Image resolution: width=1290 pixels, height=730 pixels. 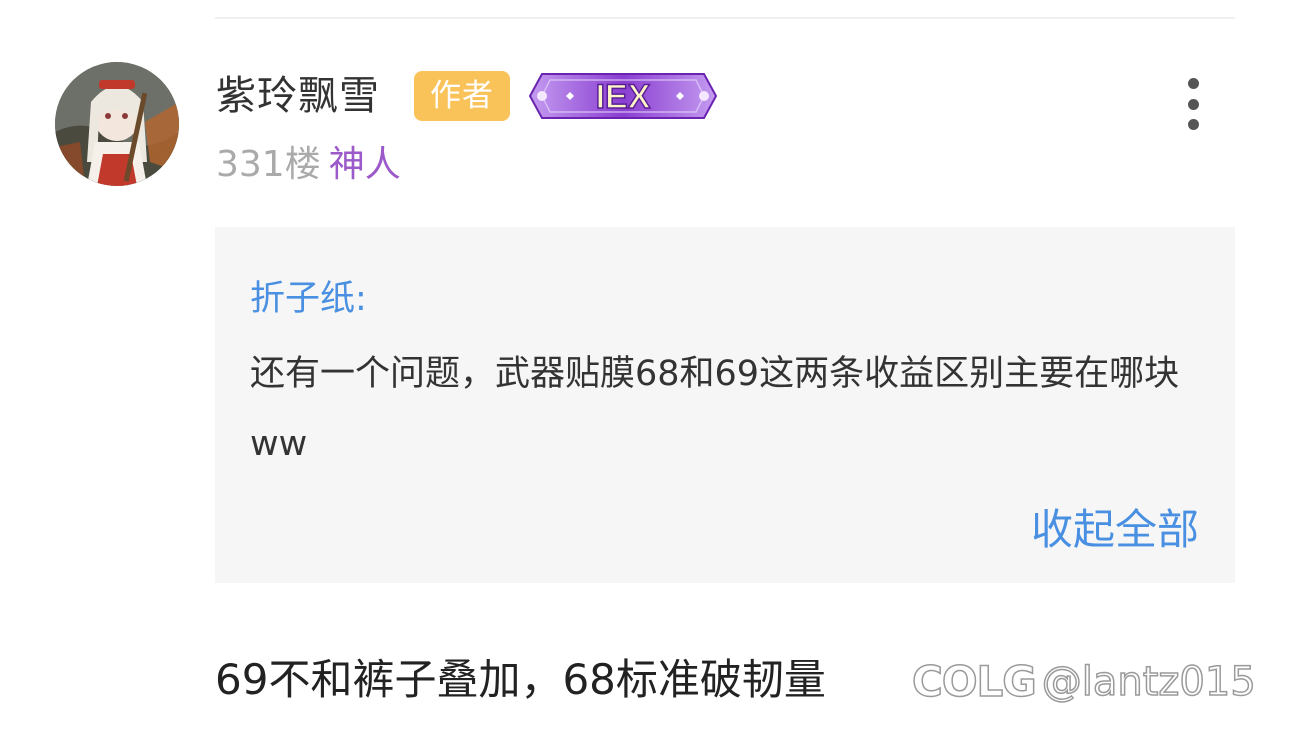 What do you see at coordinates (1193, 104) in the screenshot?
I see `more-options-button` at bounding box center [1193, 104].